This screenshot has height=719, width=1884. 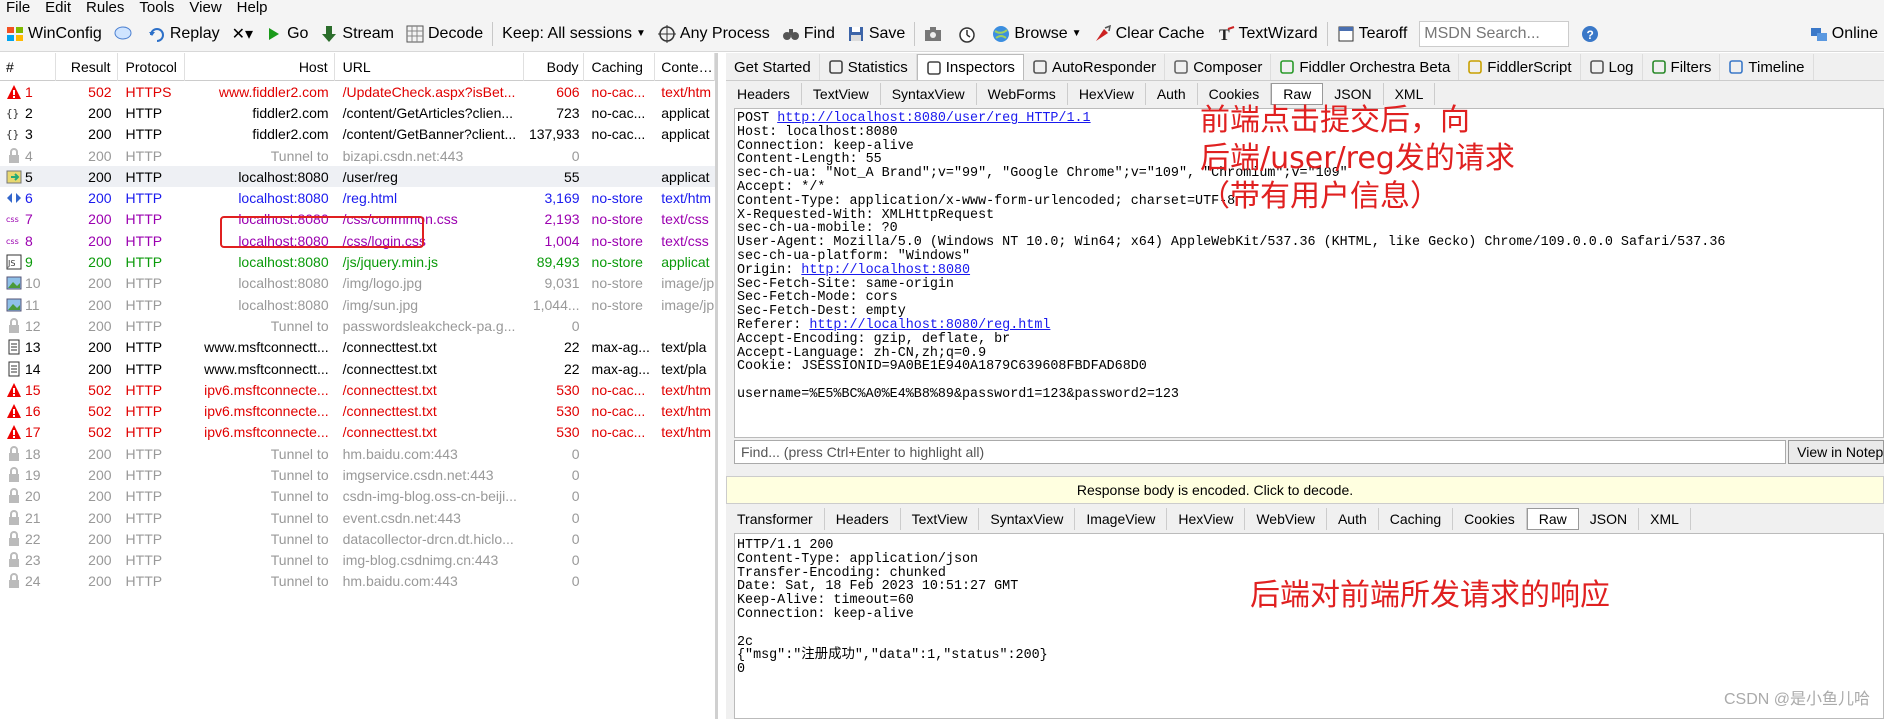 What do you see at coordinates (1172, 93) in the screenshot?
I see `request-tab-auth: Auth` at bounding box center [1172, 93].